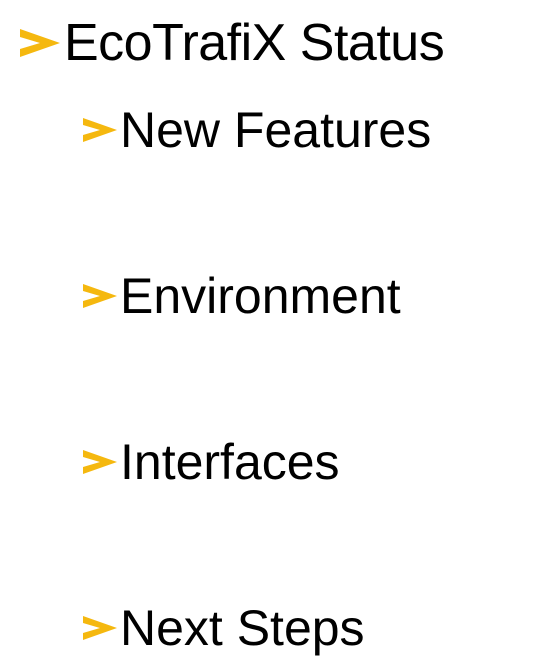 This screenshot has height=658, width=548. What do you see at coordinates (230, 462) in the screenshot?
I see `bullet-label: Interfaces` at bounding box center [230, 462].